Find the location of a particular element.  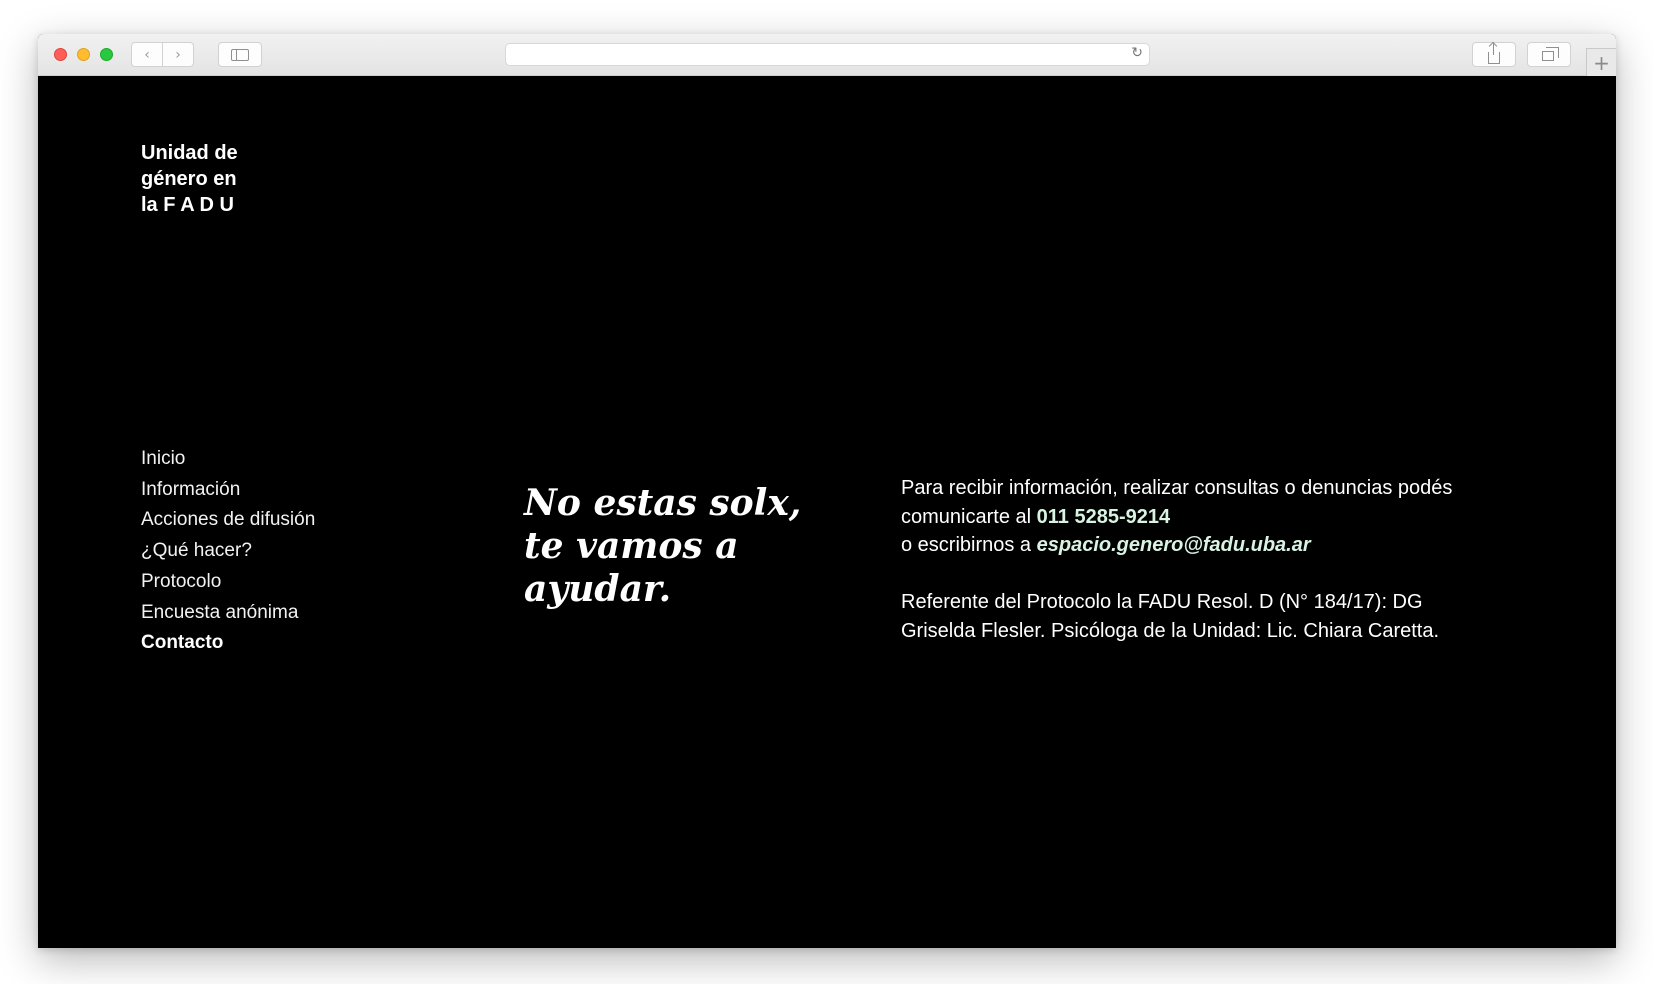

back-button: ‹ is located at coordinates (147, 54).